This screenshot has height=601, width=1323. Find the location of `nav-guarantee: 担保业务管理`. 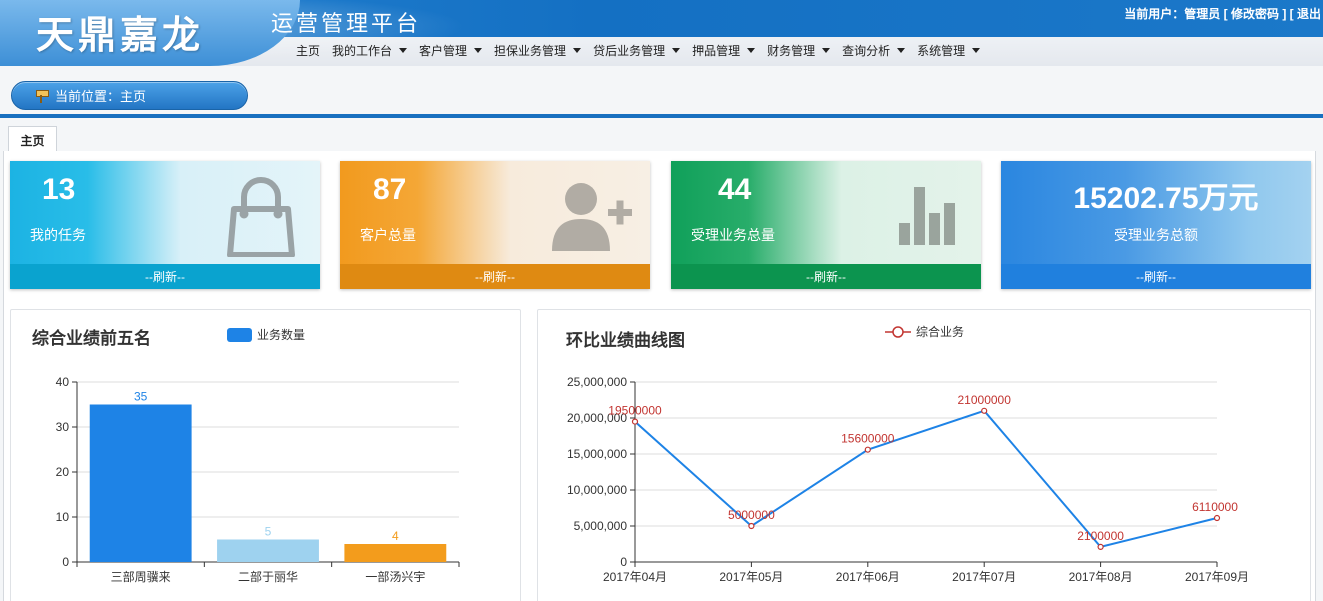

nav-guarantee: 担保业务管理 is located at coordinates (537, 50).